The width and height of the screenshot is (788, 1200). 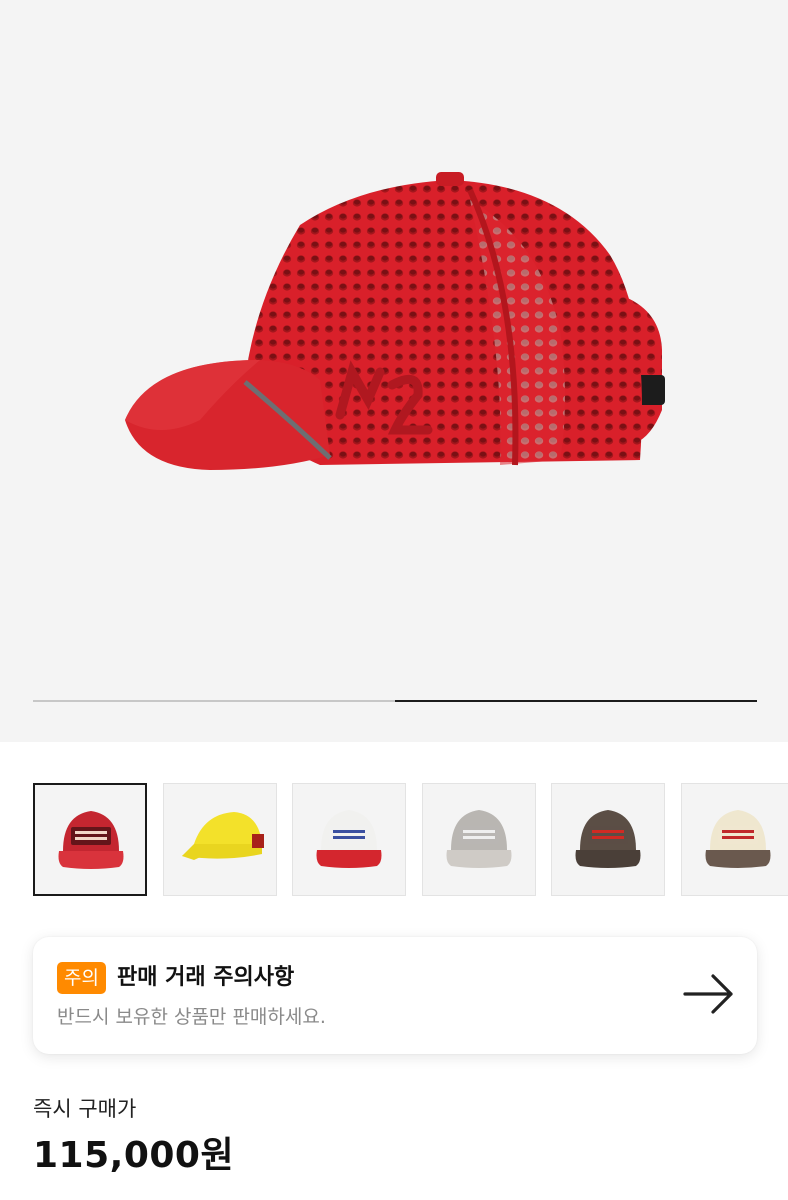 What do you see at coordinates (223, 836) in the screenshot?
I see `yellow-running-cap-icon` at bounding box center [223, 836].